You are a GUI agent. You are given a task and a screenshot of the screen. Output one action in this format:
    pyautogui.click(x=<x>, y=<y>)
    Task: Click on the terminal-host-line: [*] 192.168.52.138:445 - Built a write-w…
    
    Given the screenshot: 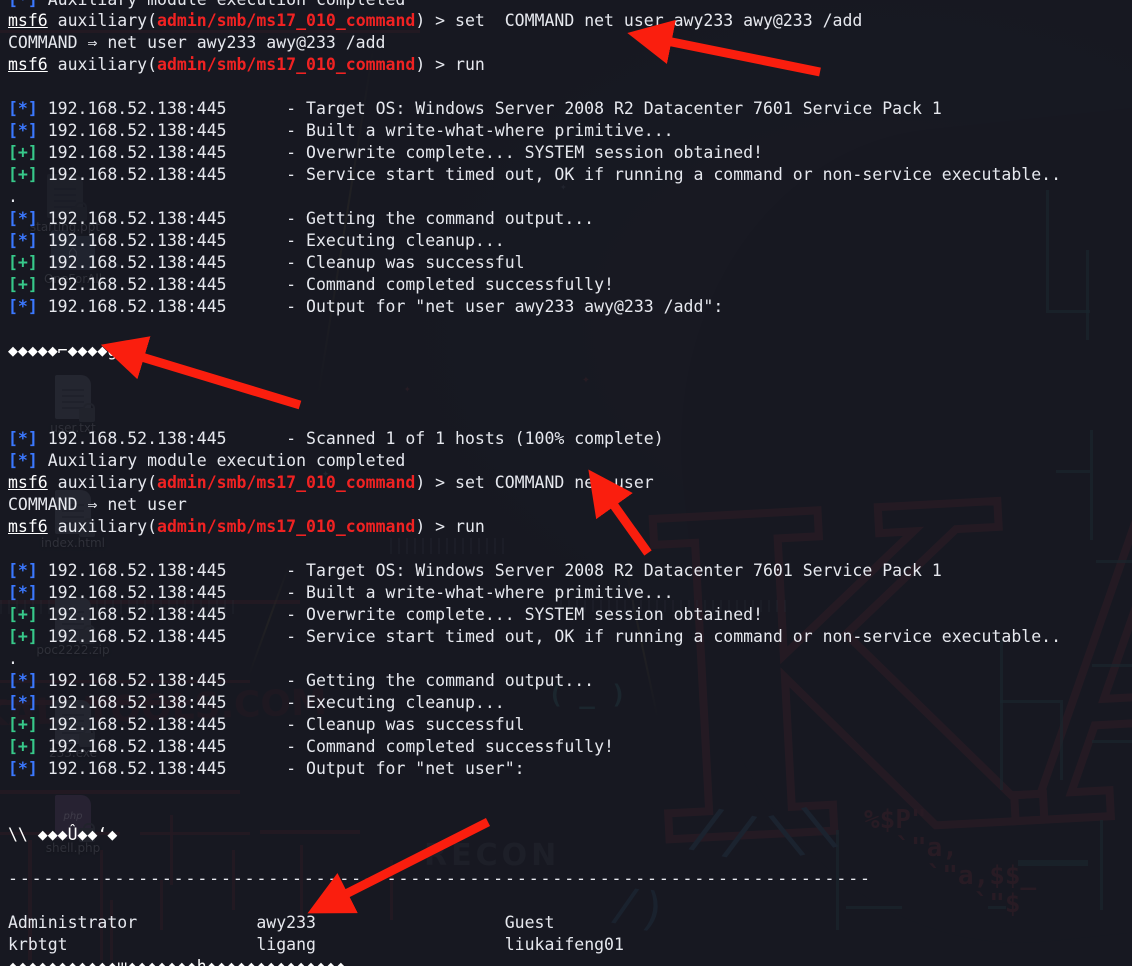 What is the action you would take?
    pyautogui.click(x=570, y=131)
    